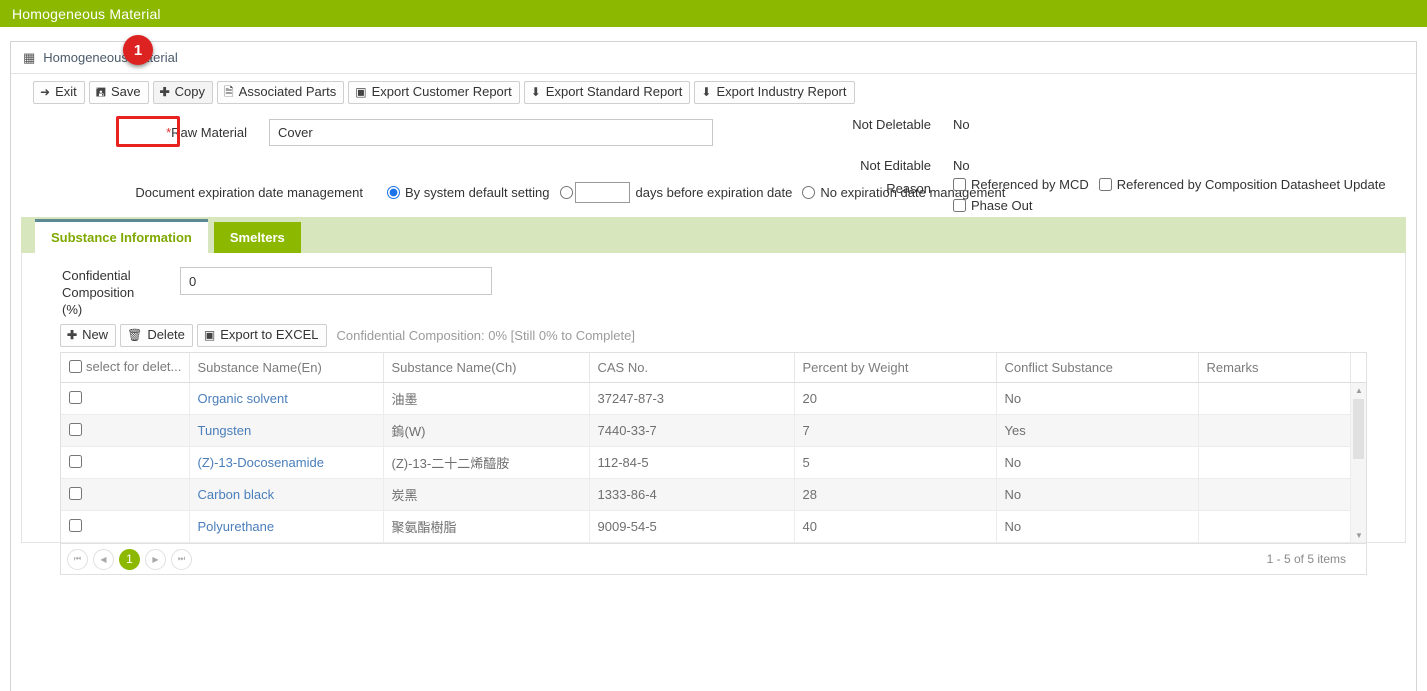 The height and width of the screenshot is (691, 1427). What do you see at coordinates (129, 129) in the screenshot?
I see `raw-material-label: *Raw Material` at bounding box center [129, 129].